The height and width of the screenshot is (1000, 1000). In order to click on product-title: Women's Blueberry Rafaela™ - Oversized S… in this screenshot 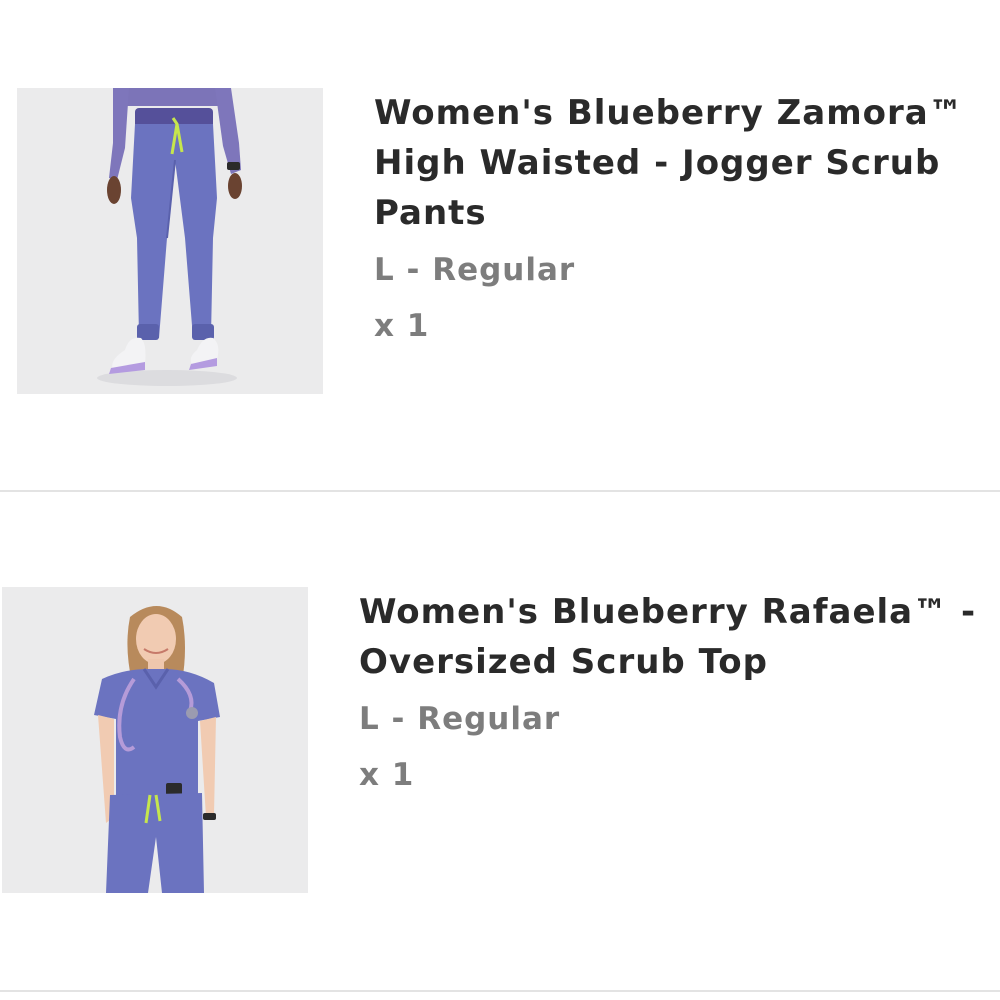, I will do `click(667, 637)`.